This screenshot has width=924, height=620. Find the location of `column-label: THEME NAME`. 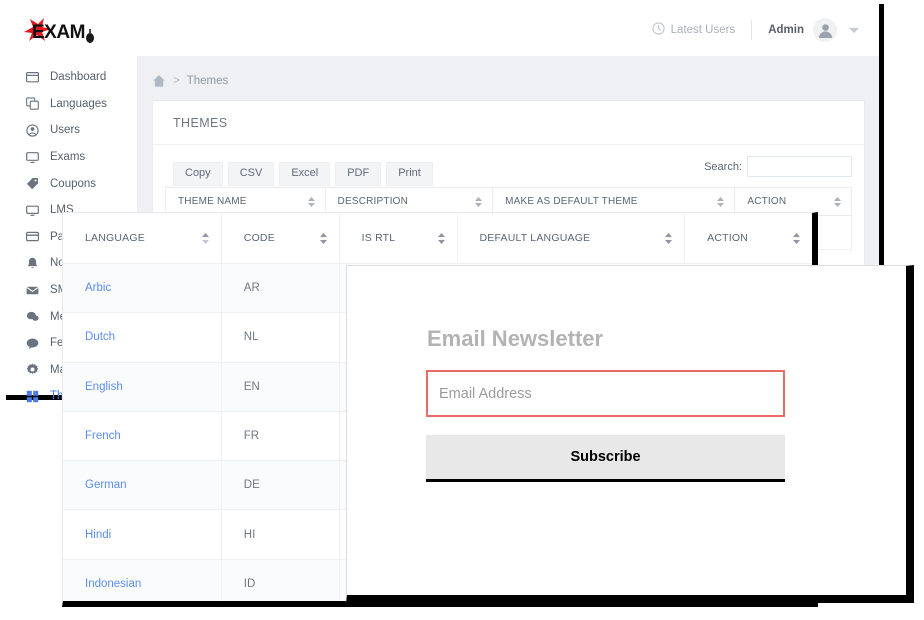

column-label: THEME NAME is located at coordinates (212, 201).